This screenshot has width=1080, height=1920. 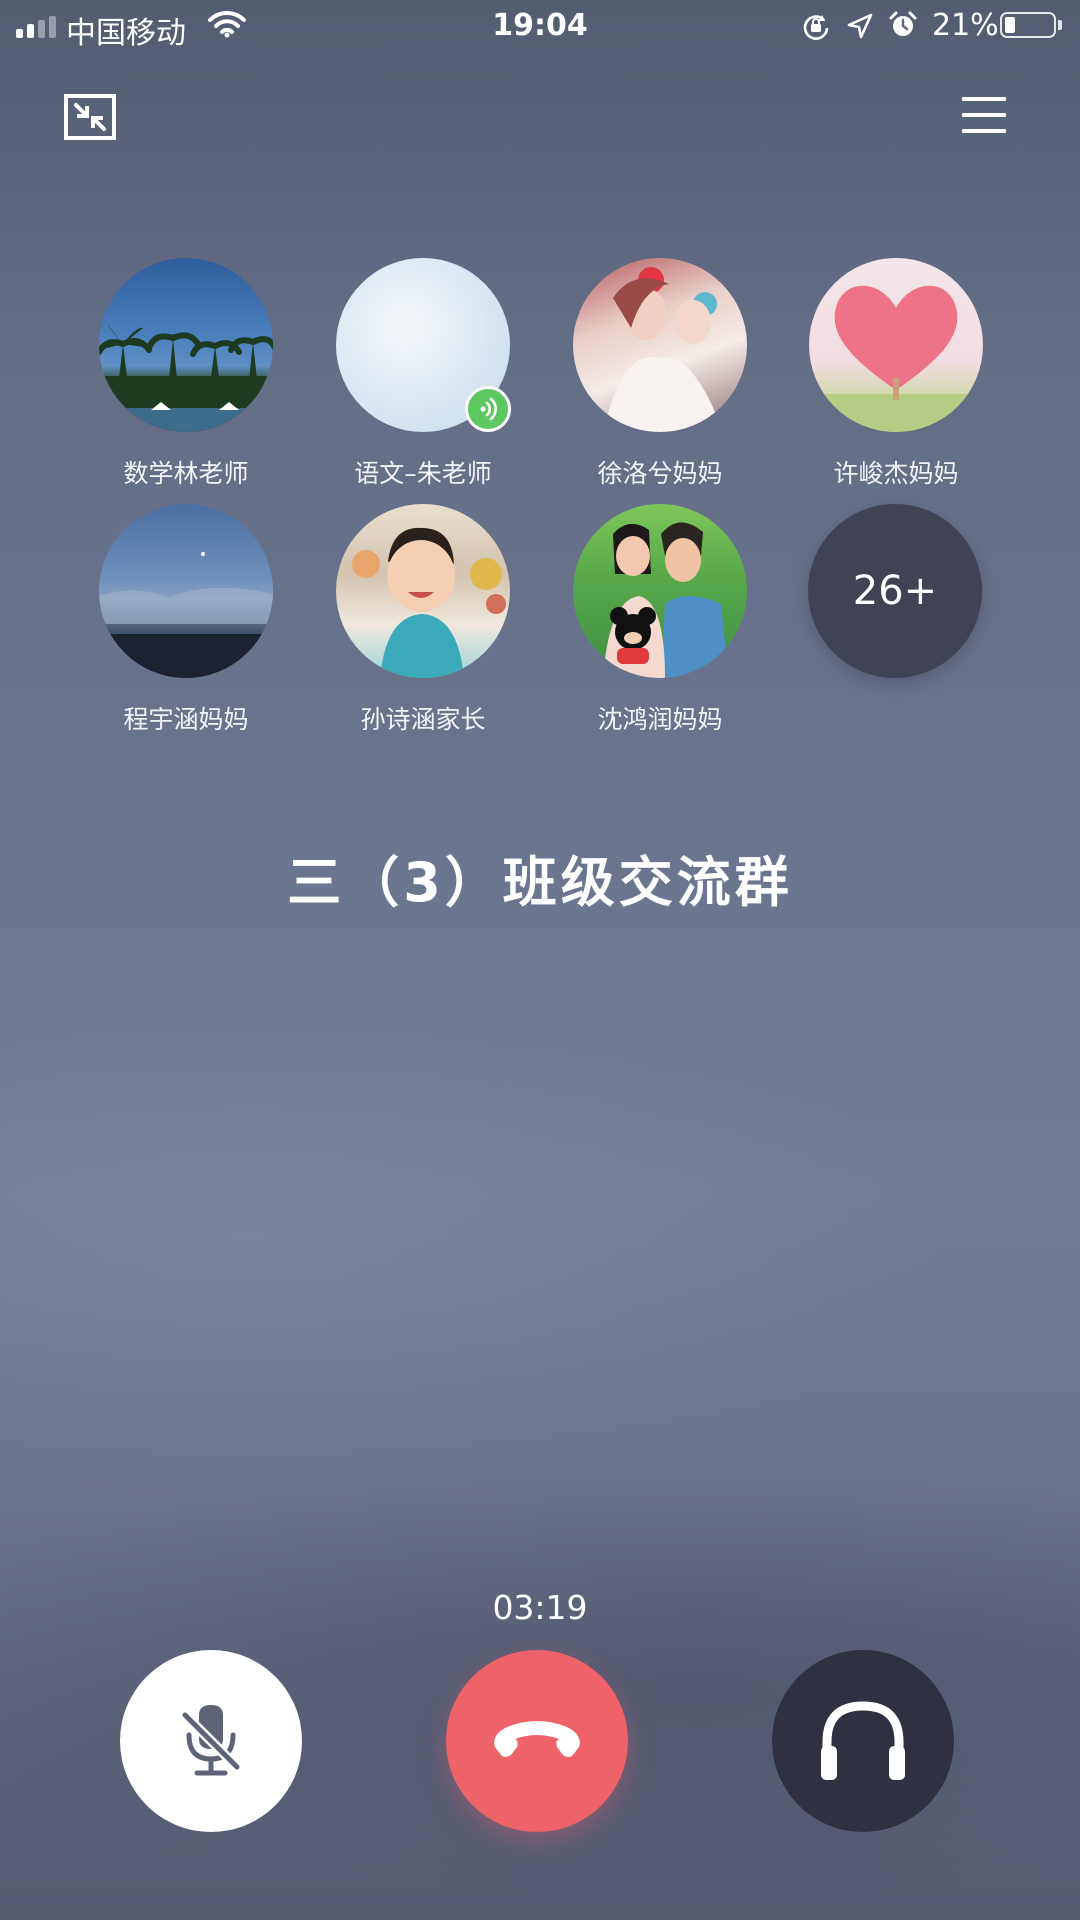 What do you see at coordinates (895, 591) in the screenshot?
I see `more-participants-button: 26+` at bounding box center [895, 591].